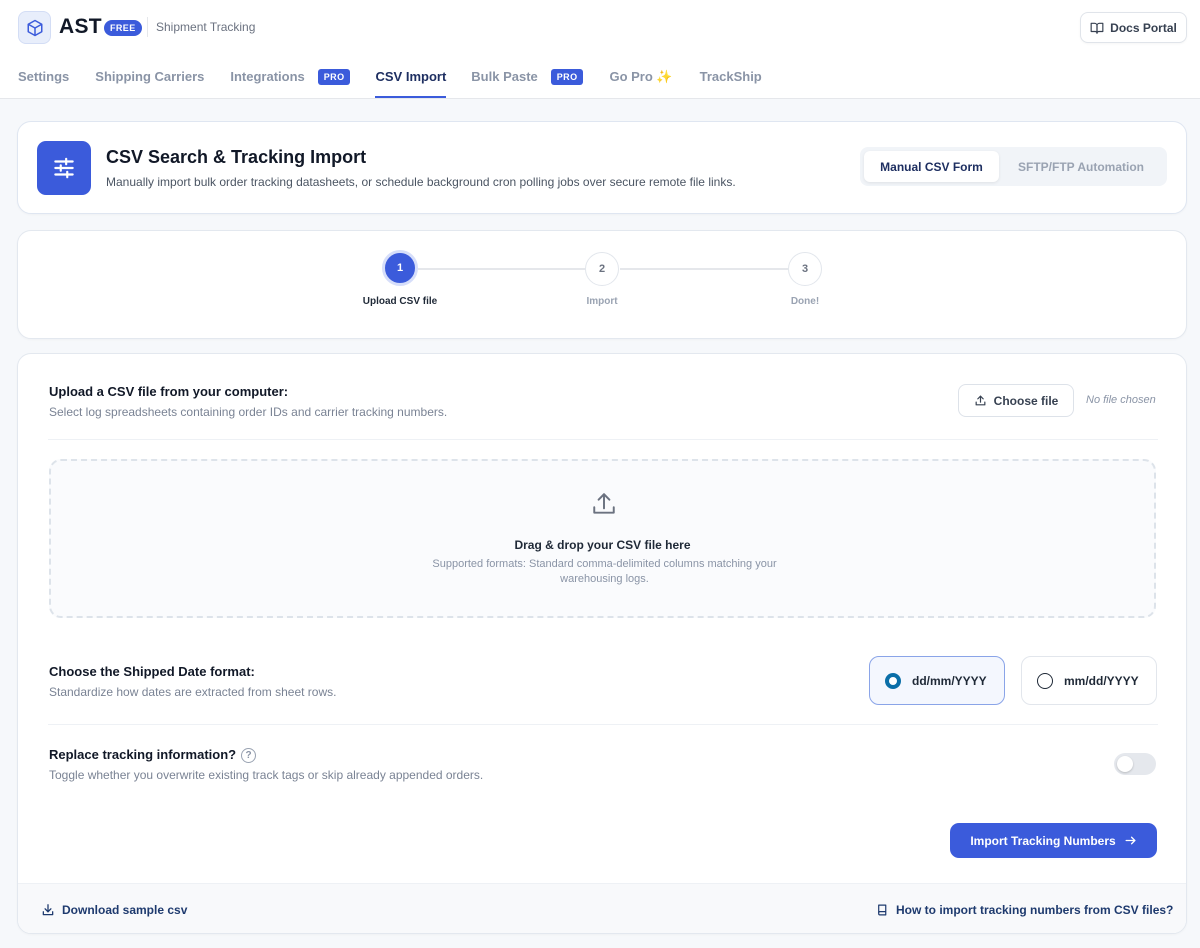 The image size is (1200, 948). I want to click on import-tracking-button: Import Tracking Numbers, so click(1053, 840).